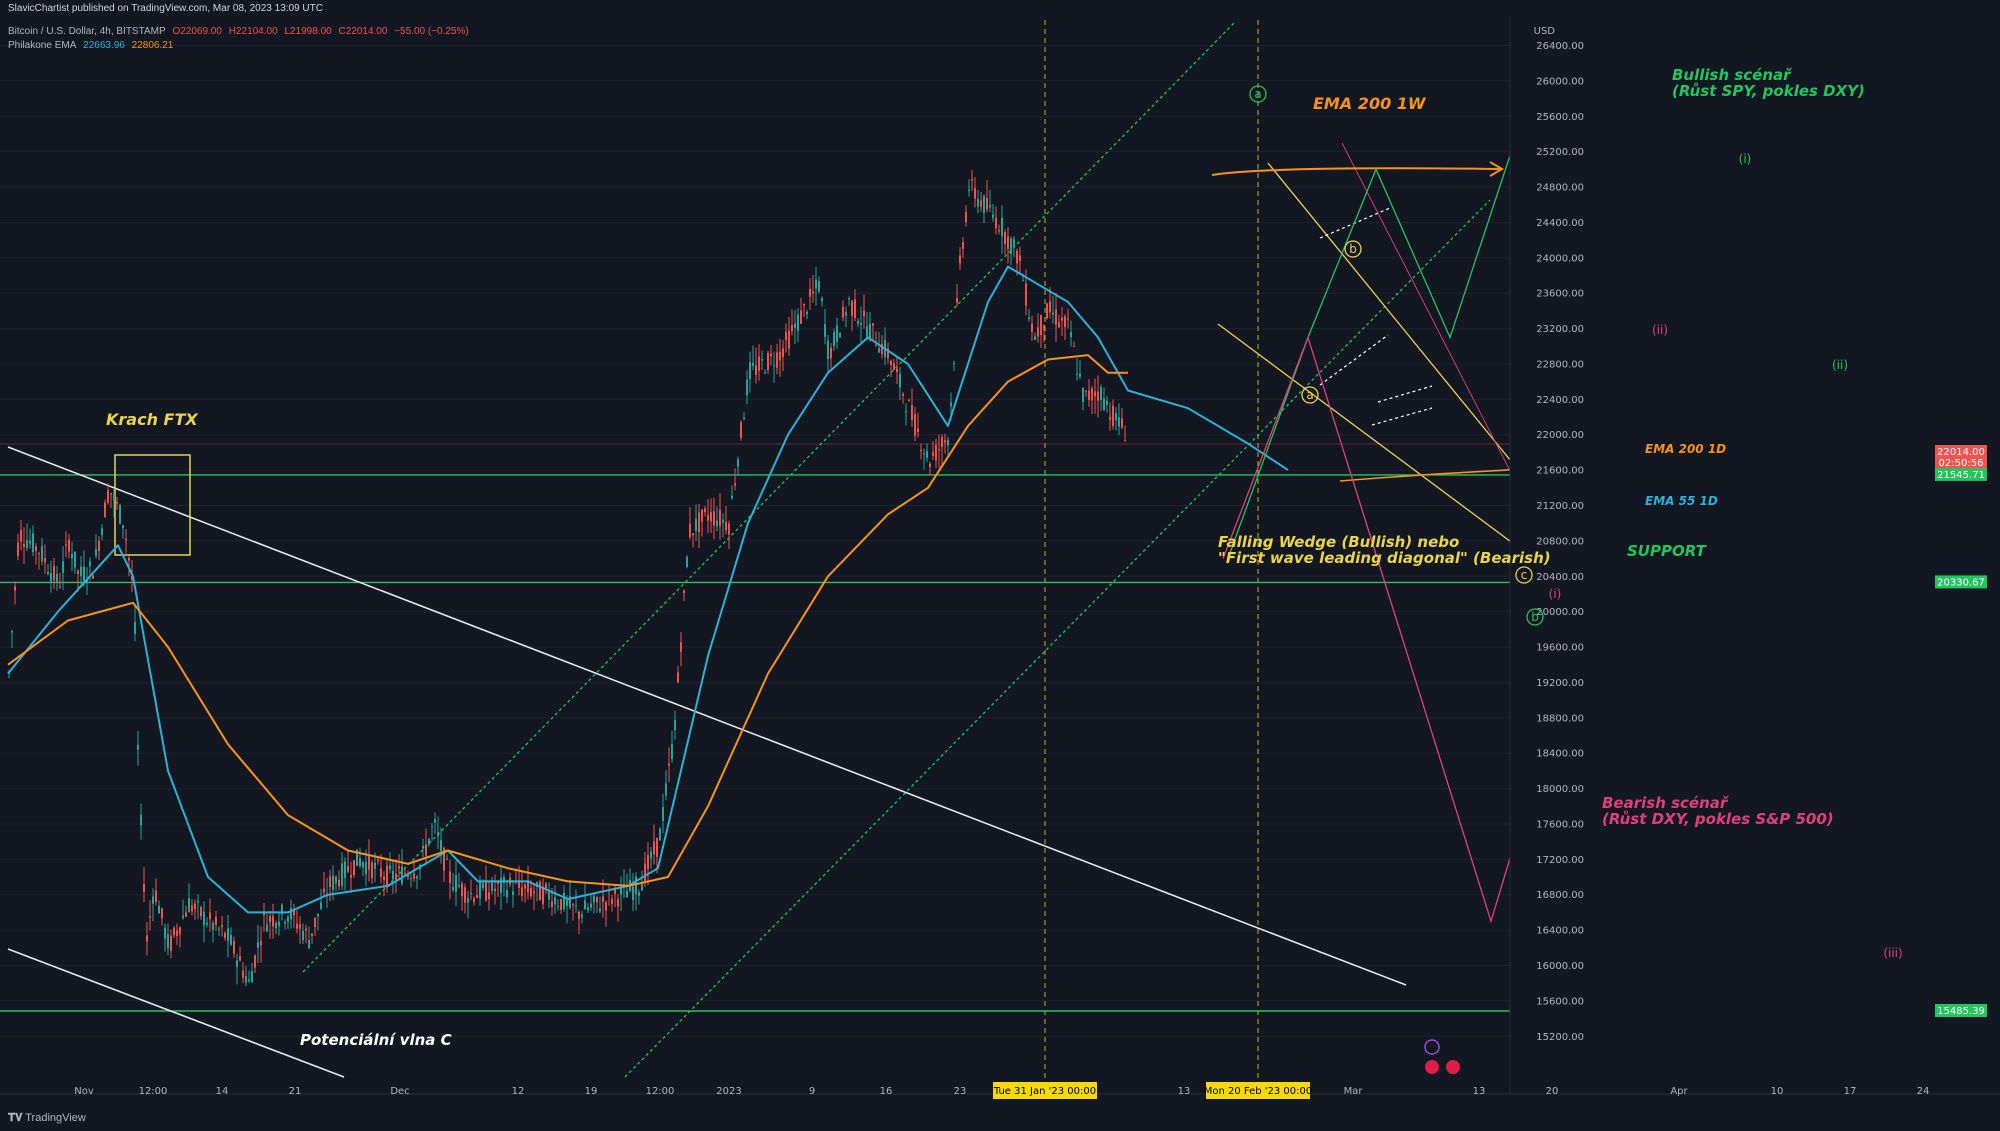 The image size is (2000, 1131). What do you see at coordinates (1679, 1091) in the screenshot?
I see `time-tick-label: Apr` at bounding box center [1679, 1091].